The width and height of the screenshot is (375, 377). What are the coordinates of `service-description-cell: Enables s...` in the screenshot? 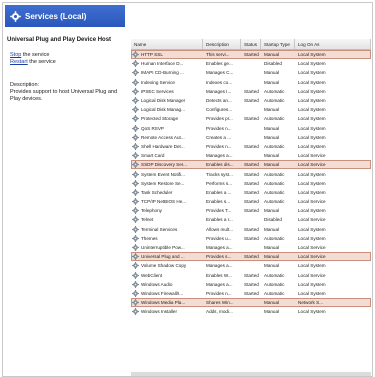 It's located at (218, 202).